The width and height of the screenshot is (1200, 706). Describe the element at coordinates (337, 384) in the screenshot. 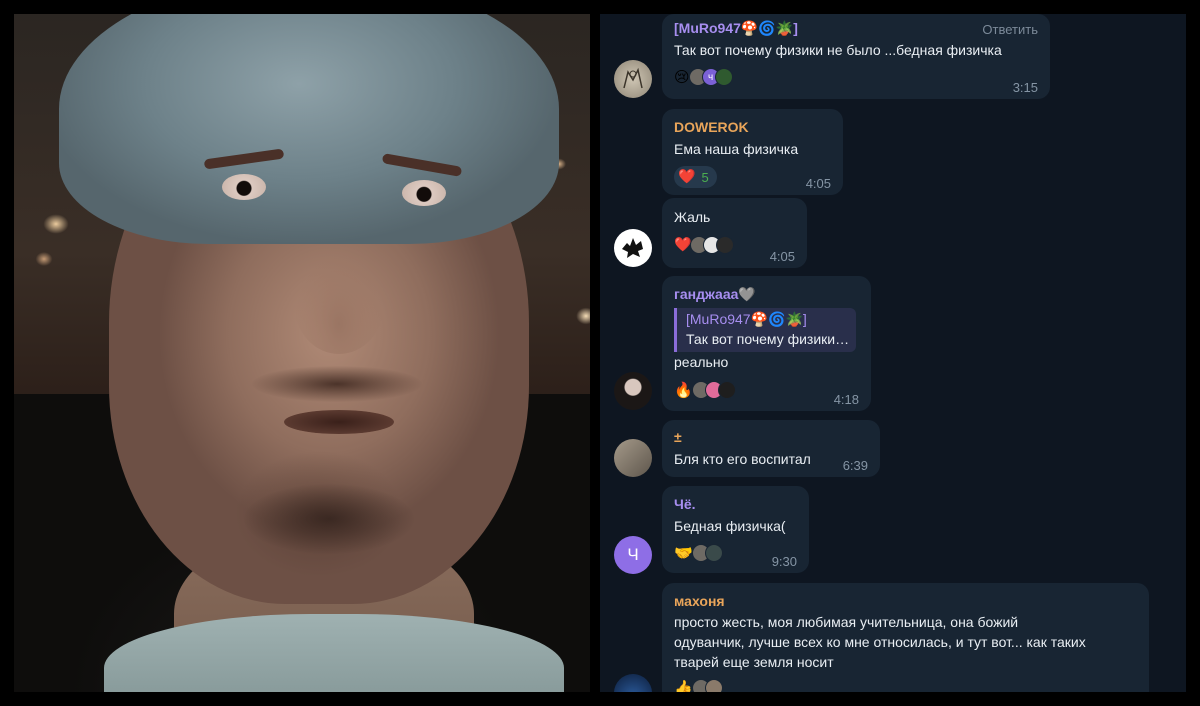

I see `photo-mustache` at that location.